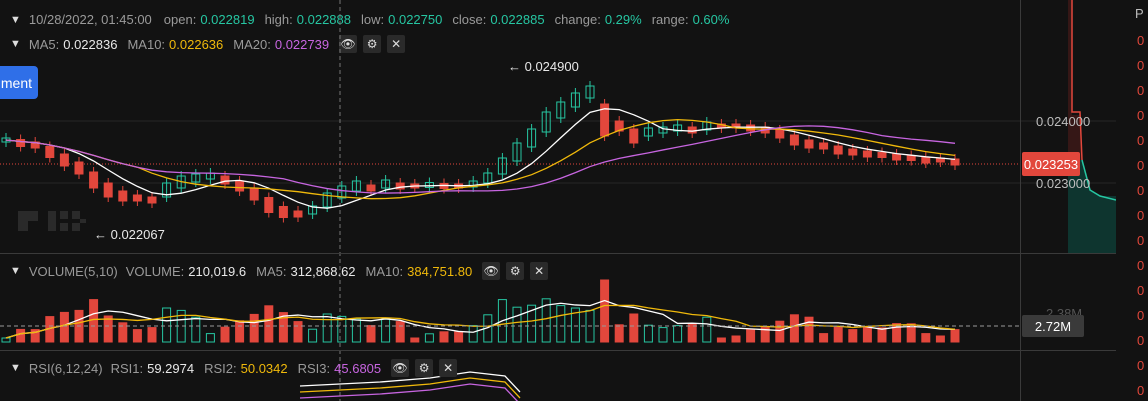 This screenshot has height=401, width=1148. I want to click on orderbook-header: P, so click(1139, 13).